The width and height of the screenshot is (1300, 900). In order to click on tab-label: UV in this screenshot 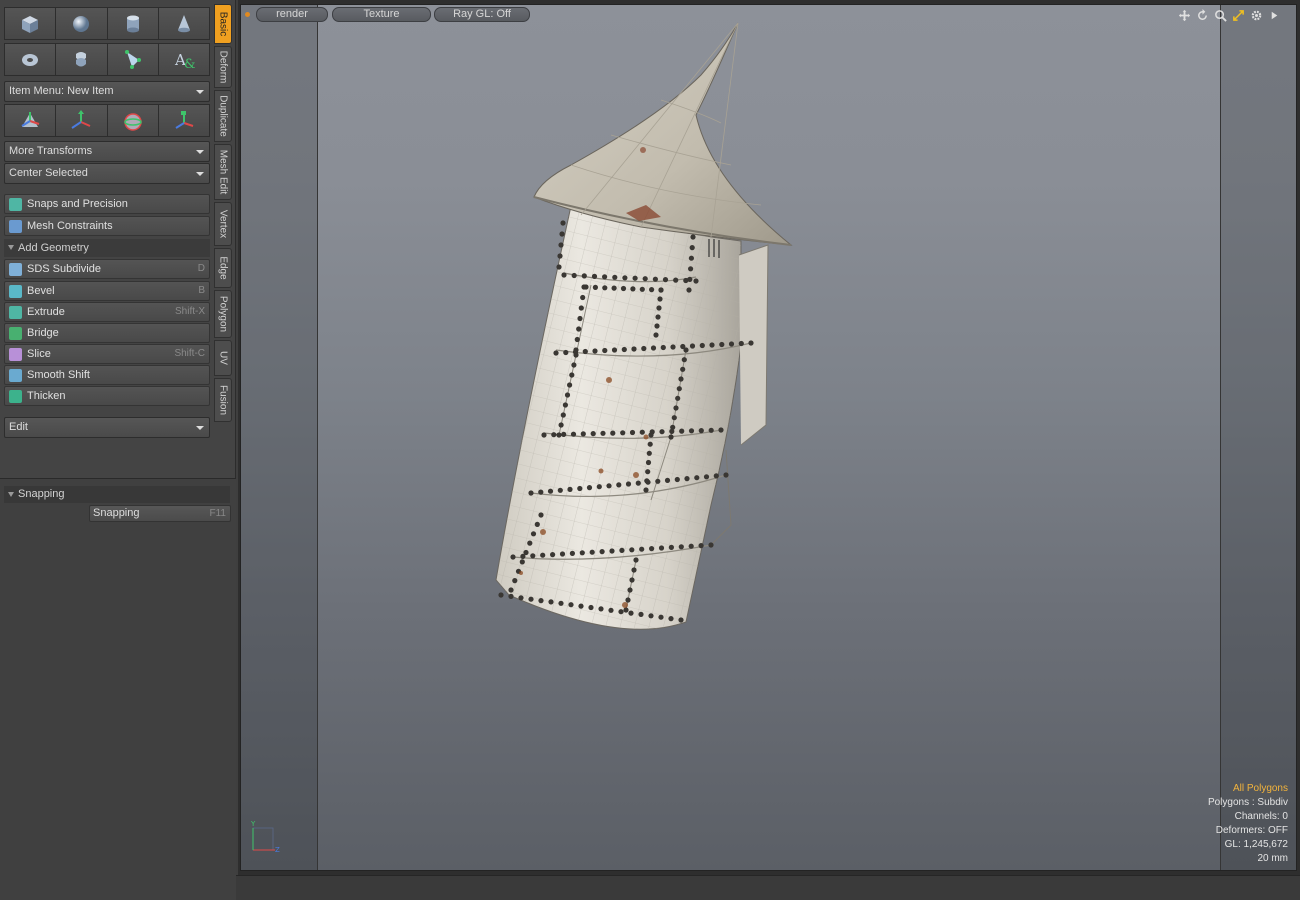, I will do `click(223, 358)`.